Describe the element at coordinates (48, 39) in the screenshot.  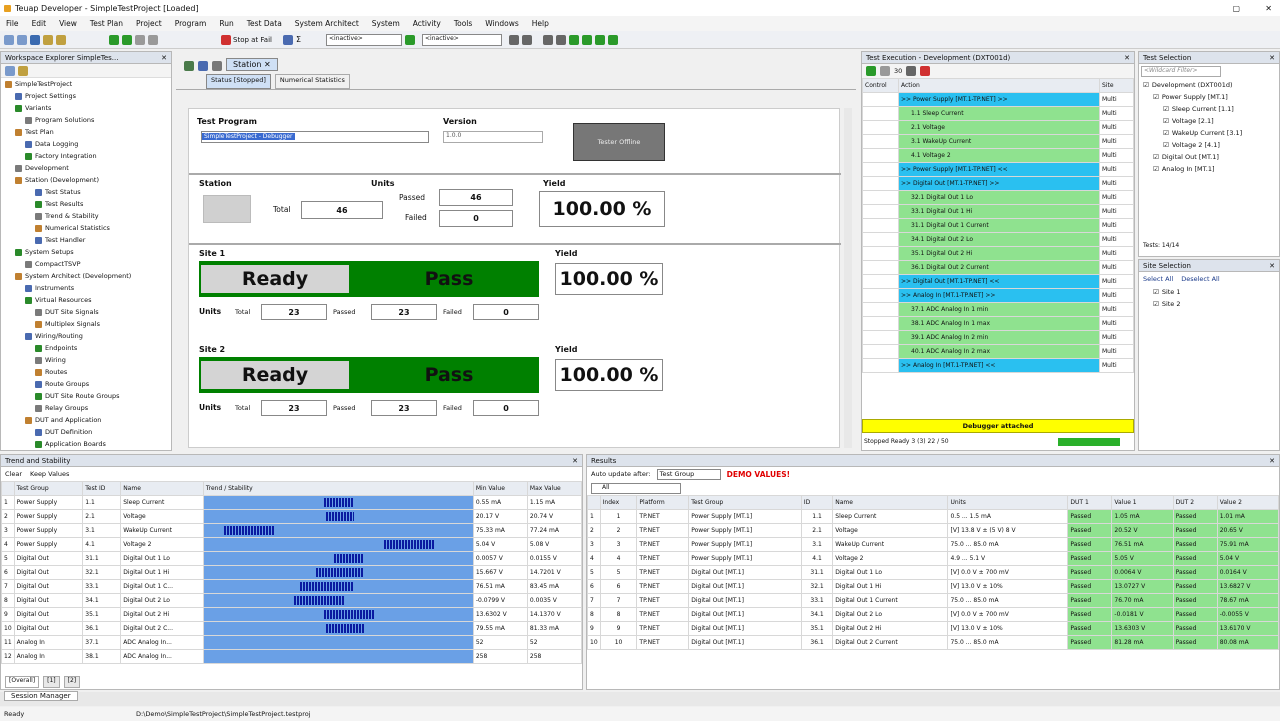
I see `cut-icon` at that location.